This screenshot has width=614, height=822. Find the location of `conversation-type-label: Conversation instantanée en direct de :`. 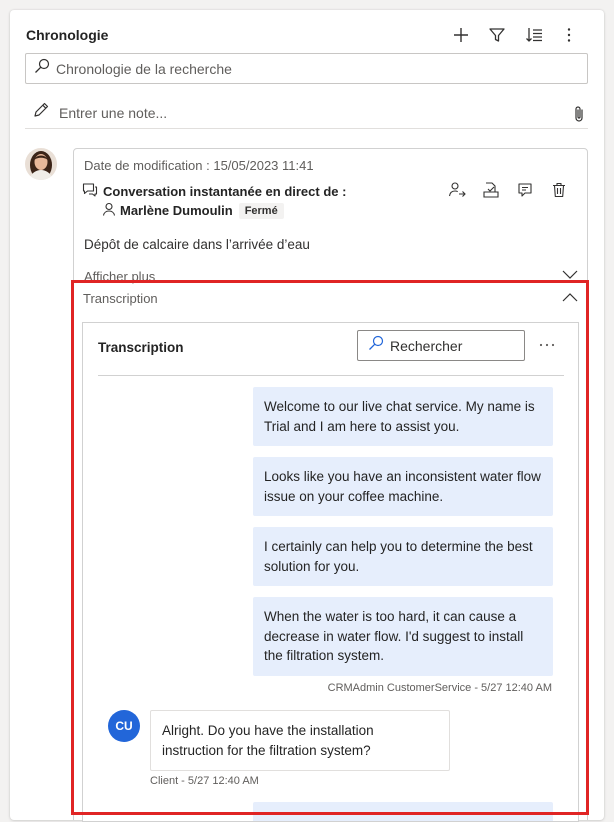

conversation-type-label: Conversation instantanée en direct de : is located at coordinates (225, 191).